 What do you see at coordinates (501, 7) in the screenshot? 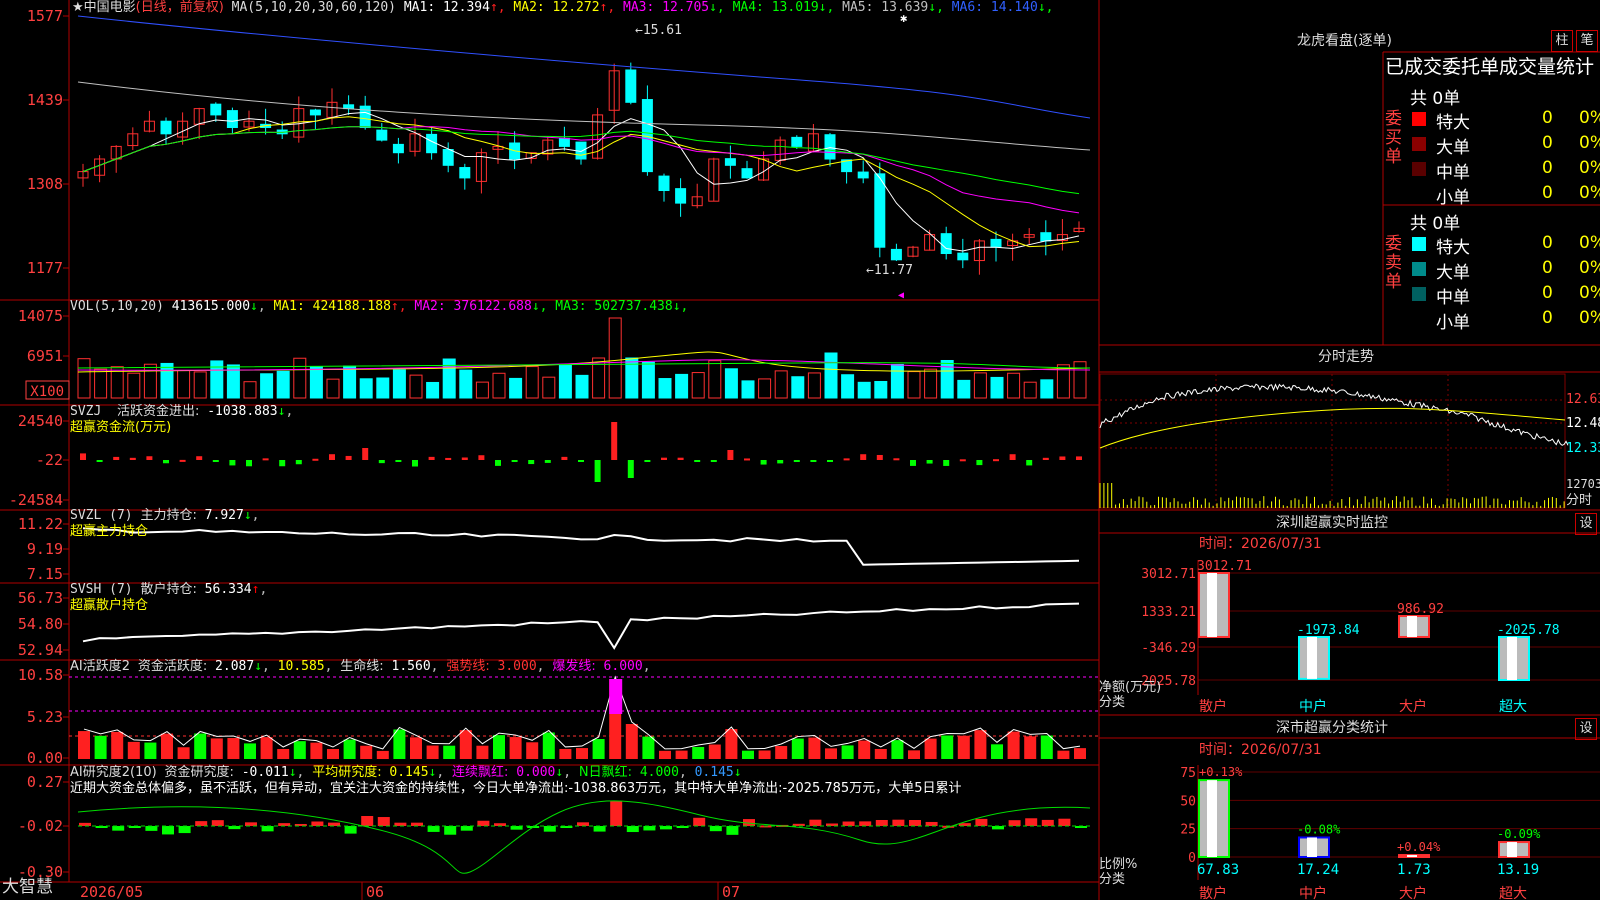
I see `arrow-up-icon: ↑,` at bounding box center [501, 7].